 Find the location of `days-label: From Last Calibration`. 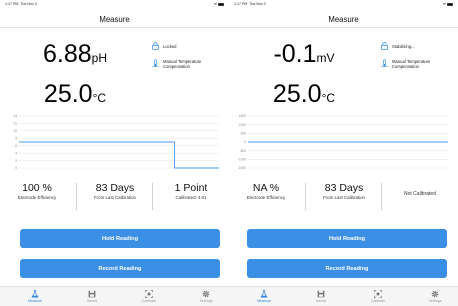

days-label: From Last Calibration is located at coordinates (344, 197).